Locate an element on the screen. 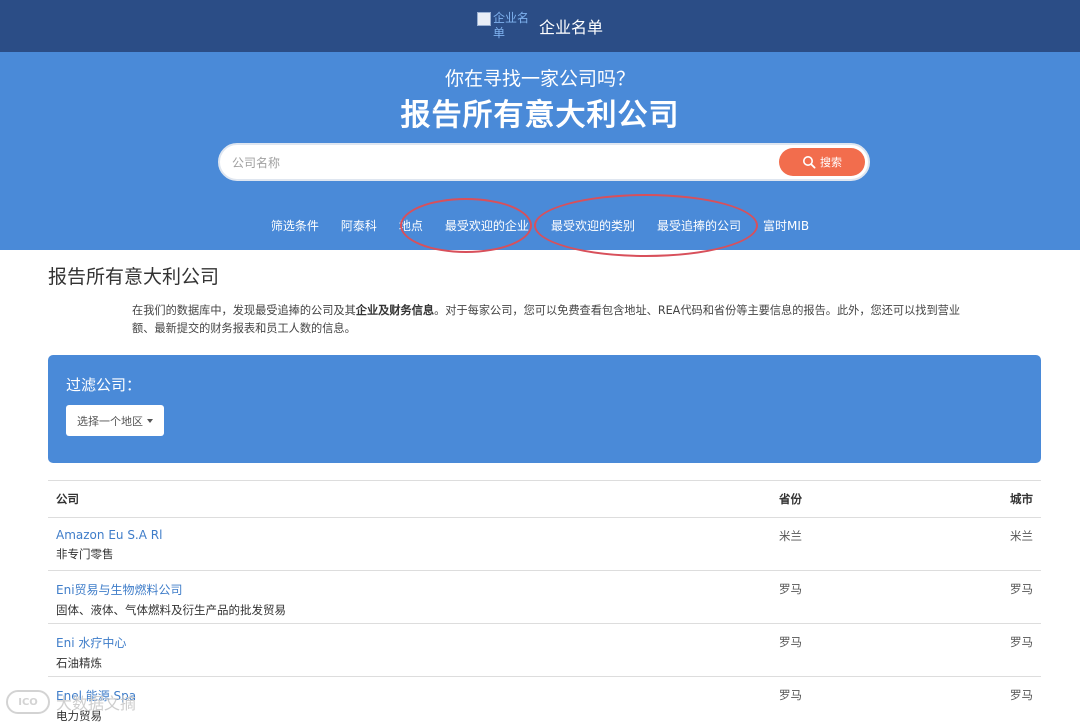  nav-ftse-mib: 富时MIB is located at coordinates (786, 225).